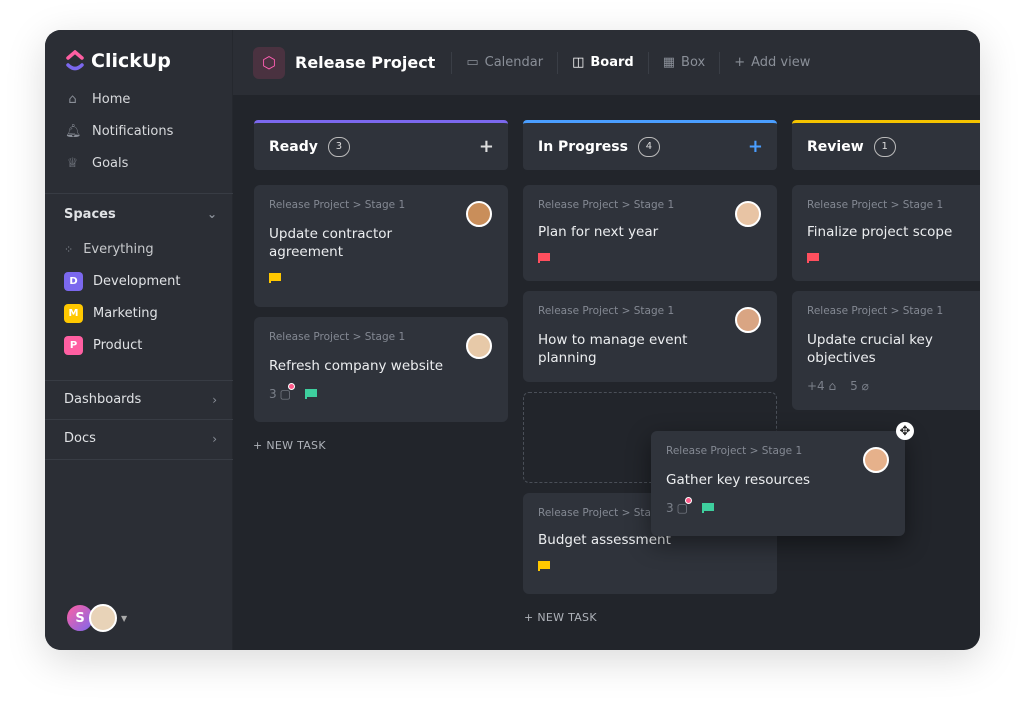  I want to click on space-badge: P, so click(73, 345).